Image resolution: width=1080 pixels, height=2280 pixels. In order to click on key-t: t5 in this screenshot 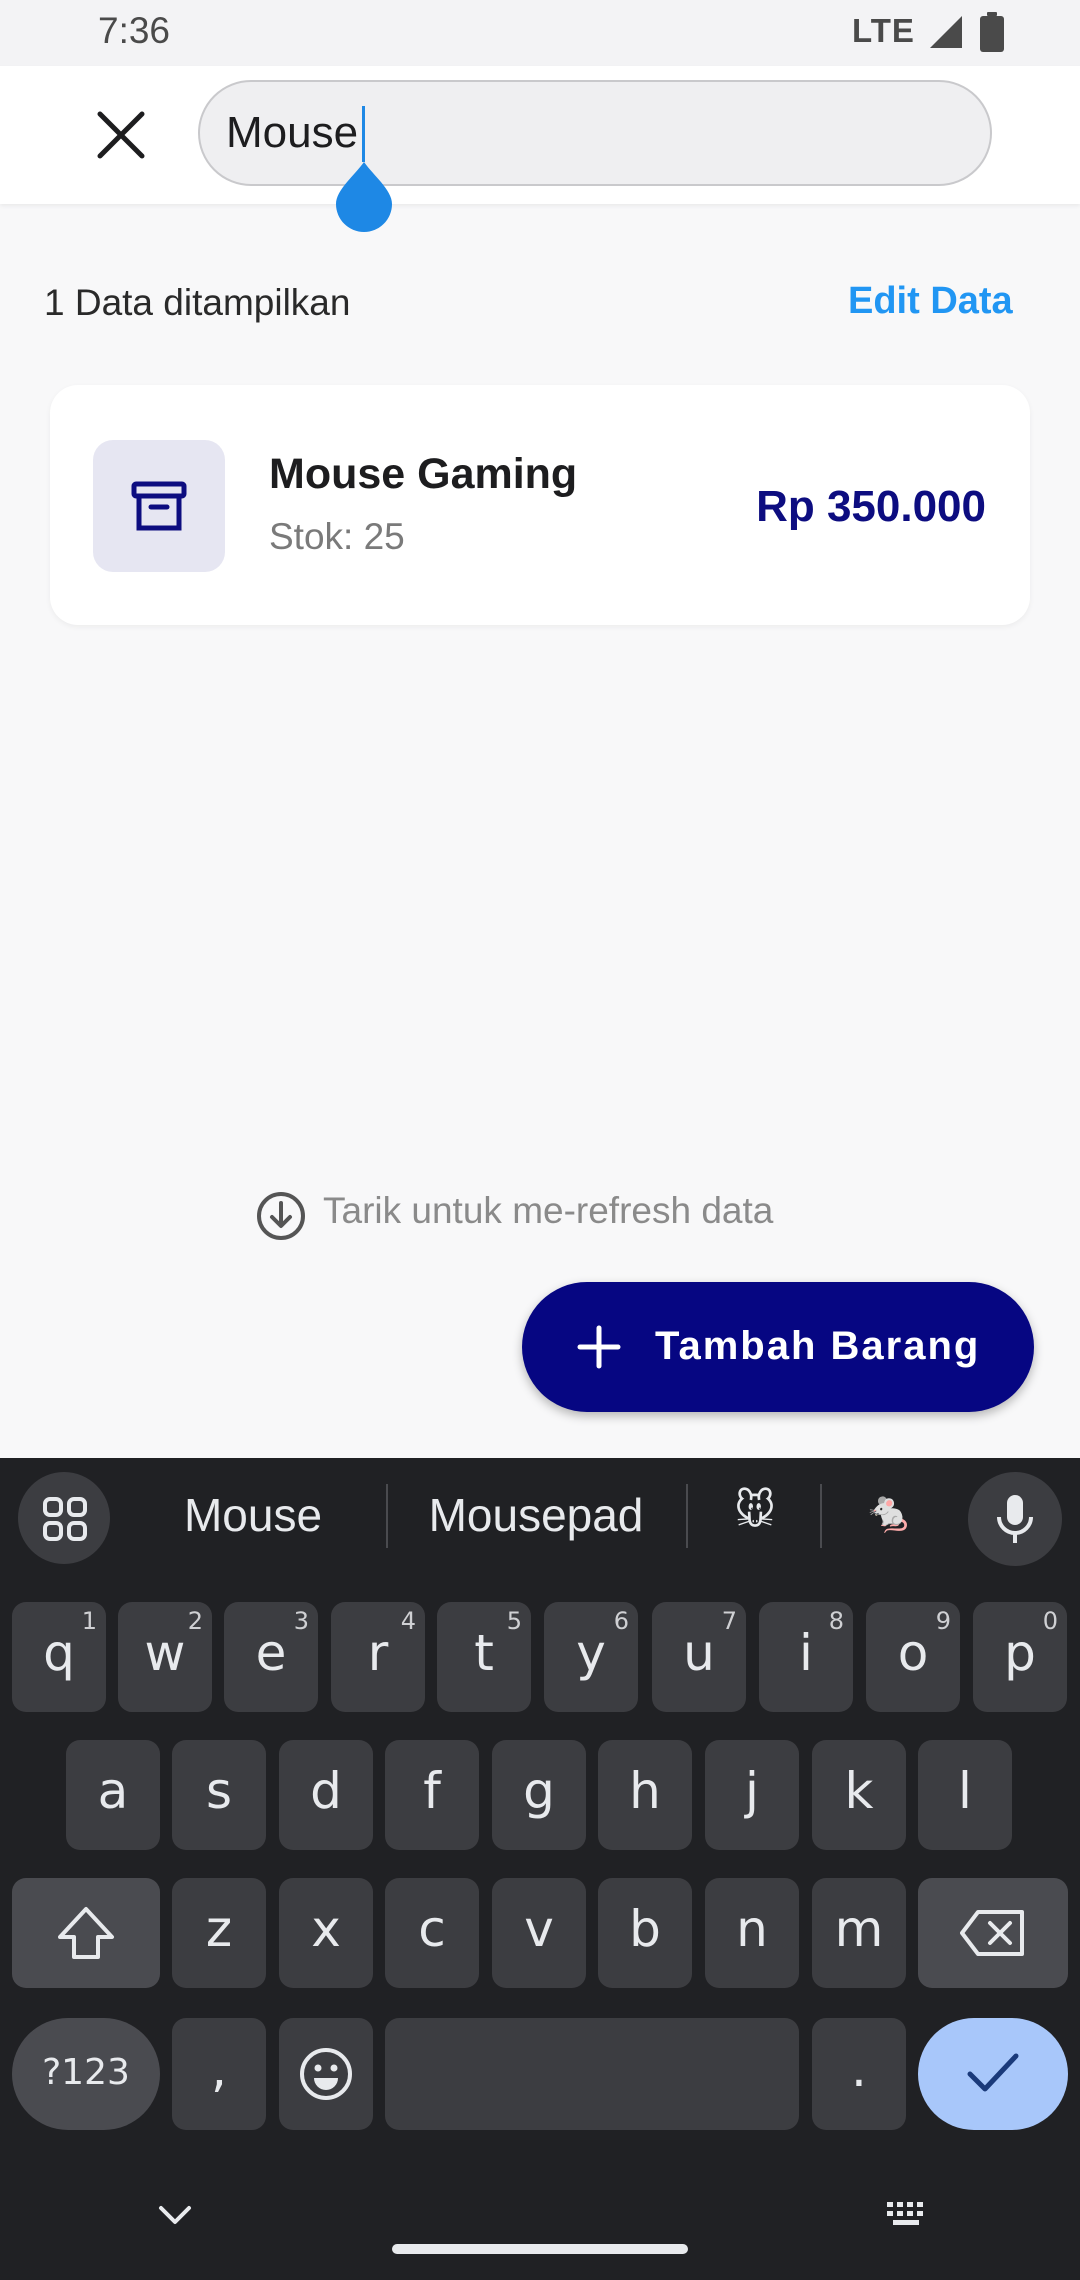, I will do `click(484, 1657)`.